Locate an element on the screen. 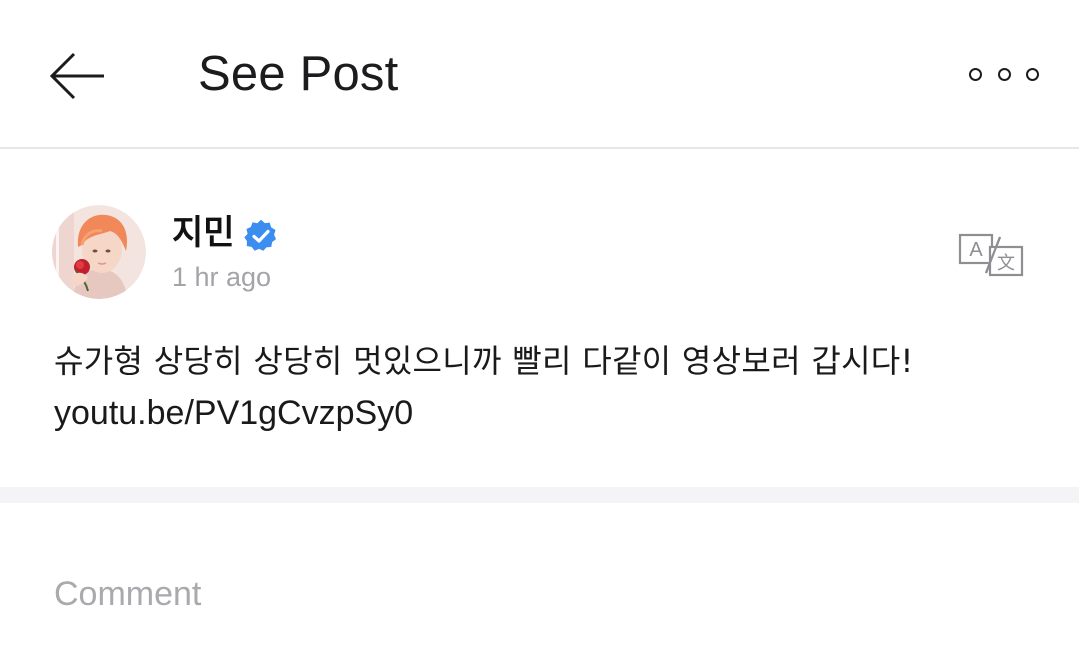 The height and width of the screenshot is (647, 1079). author-name: 지민 is located at coordinates (203, 233).